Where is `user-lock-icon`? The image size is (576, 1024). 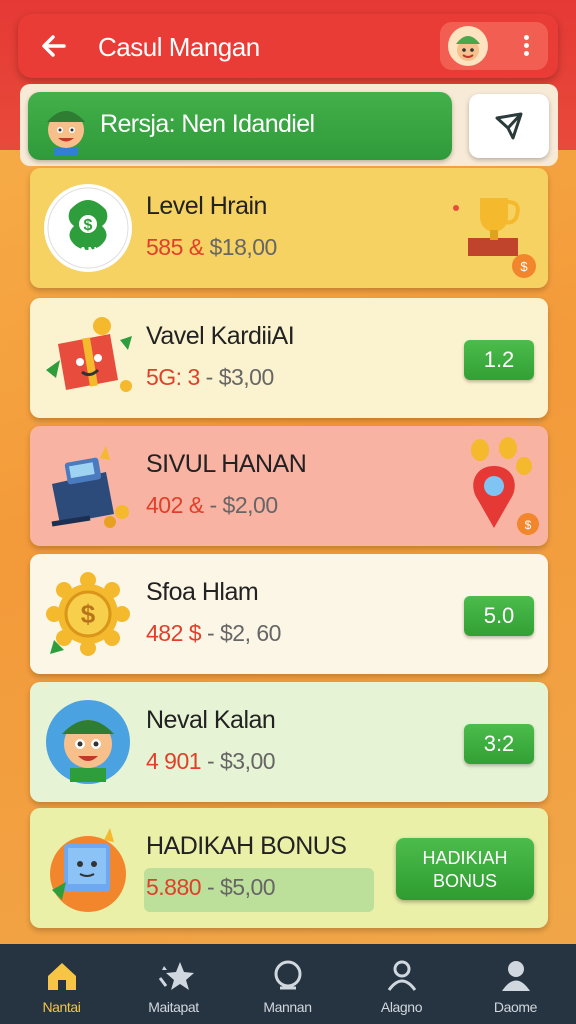
user-lock-icon is located at coordinates (402, 975).